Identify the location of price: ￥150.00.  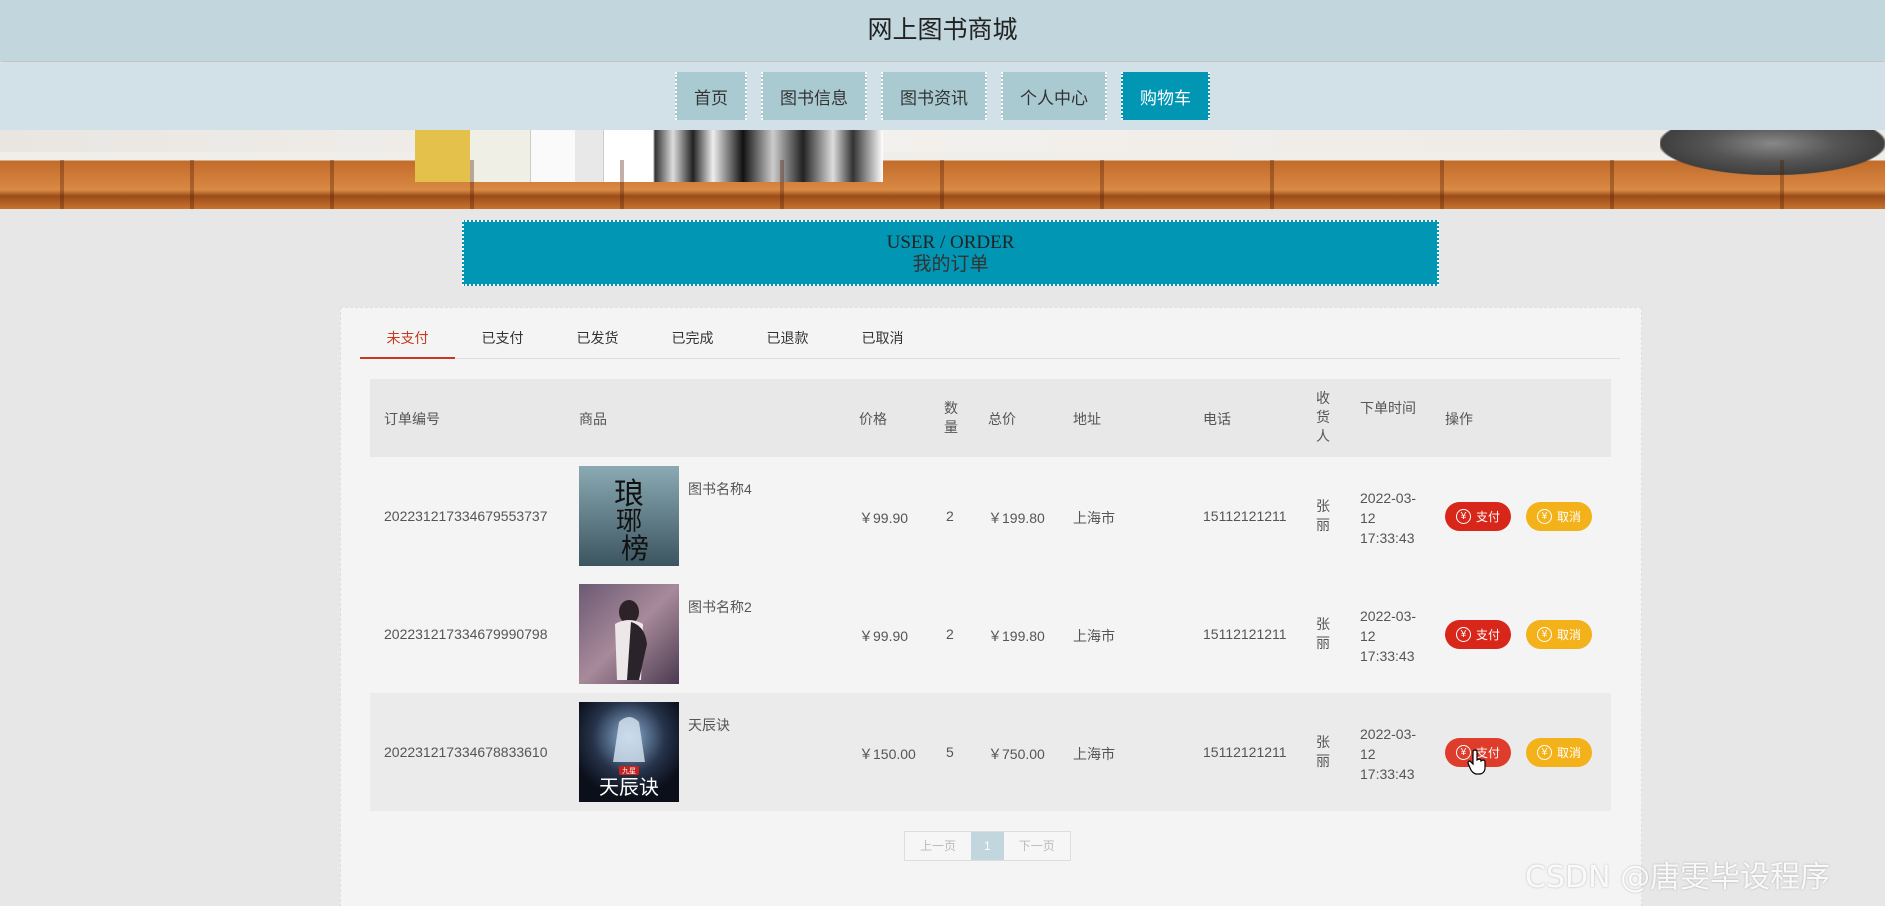
(887, 754).